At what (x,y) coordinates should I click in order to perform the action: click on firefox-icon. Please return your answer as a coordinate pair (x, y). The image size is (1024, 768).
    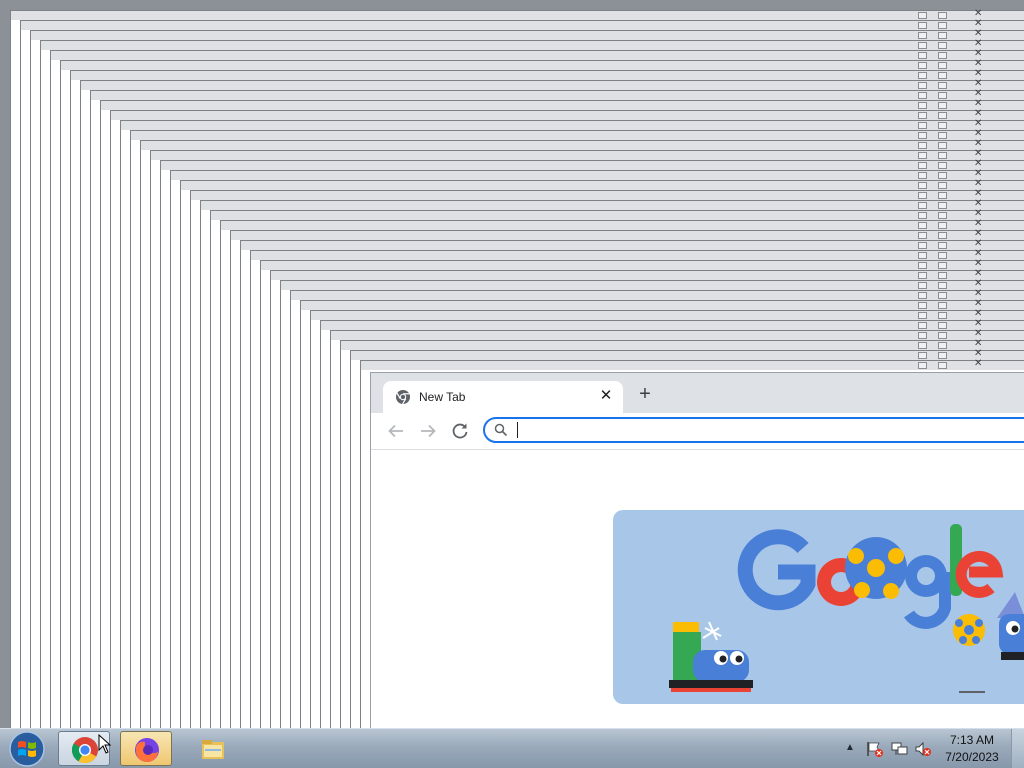
    Looking at the image, I should click on (147, 750).